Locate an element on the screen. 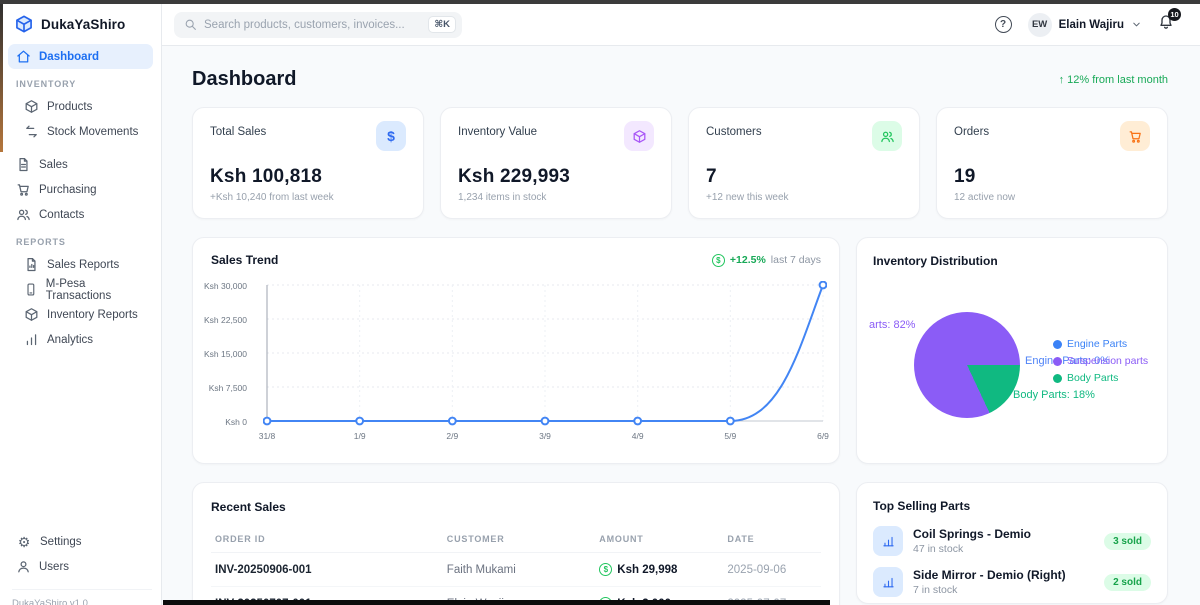  part-name: Side Mirror - Demio (Right) is located at coordinates (989, 575).